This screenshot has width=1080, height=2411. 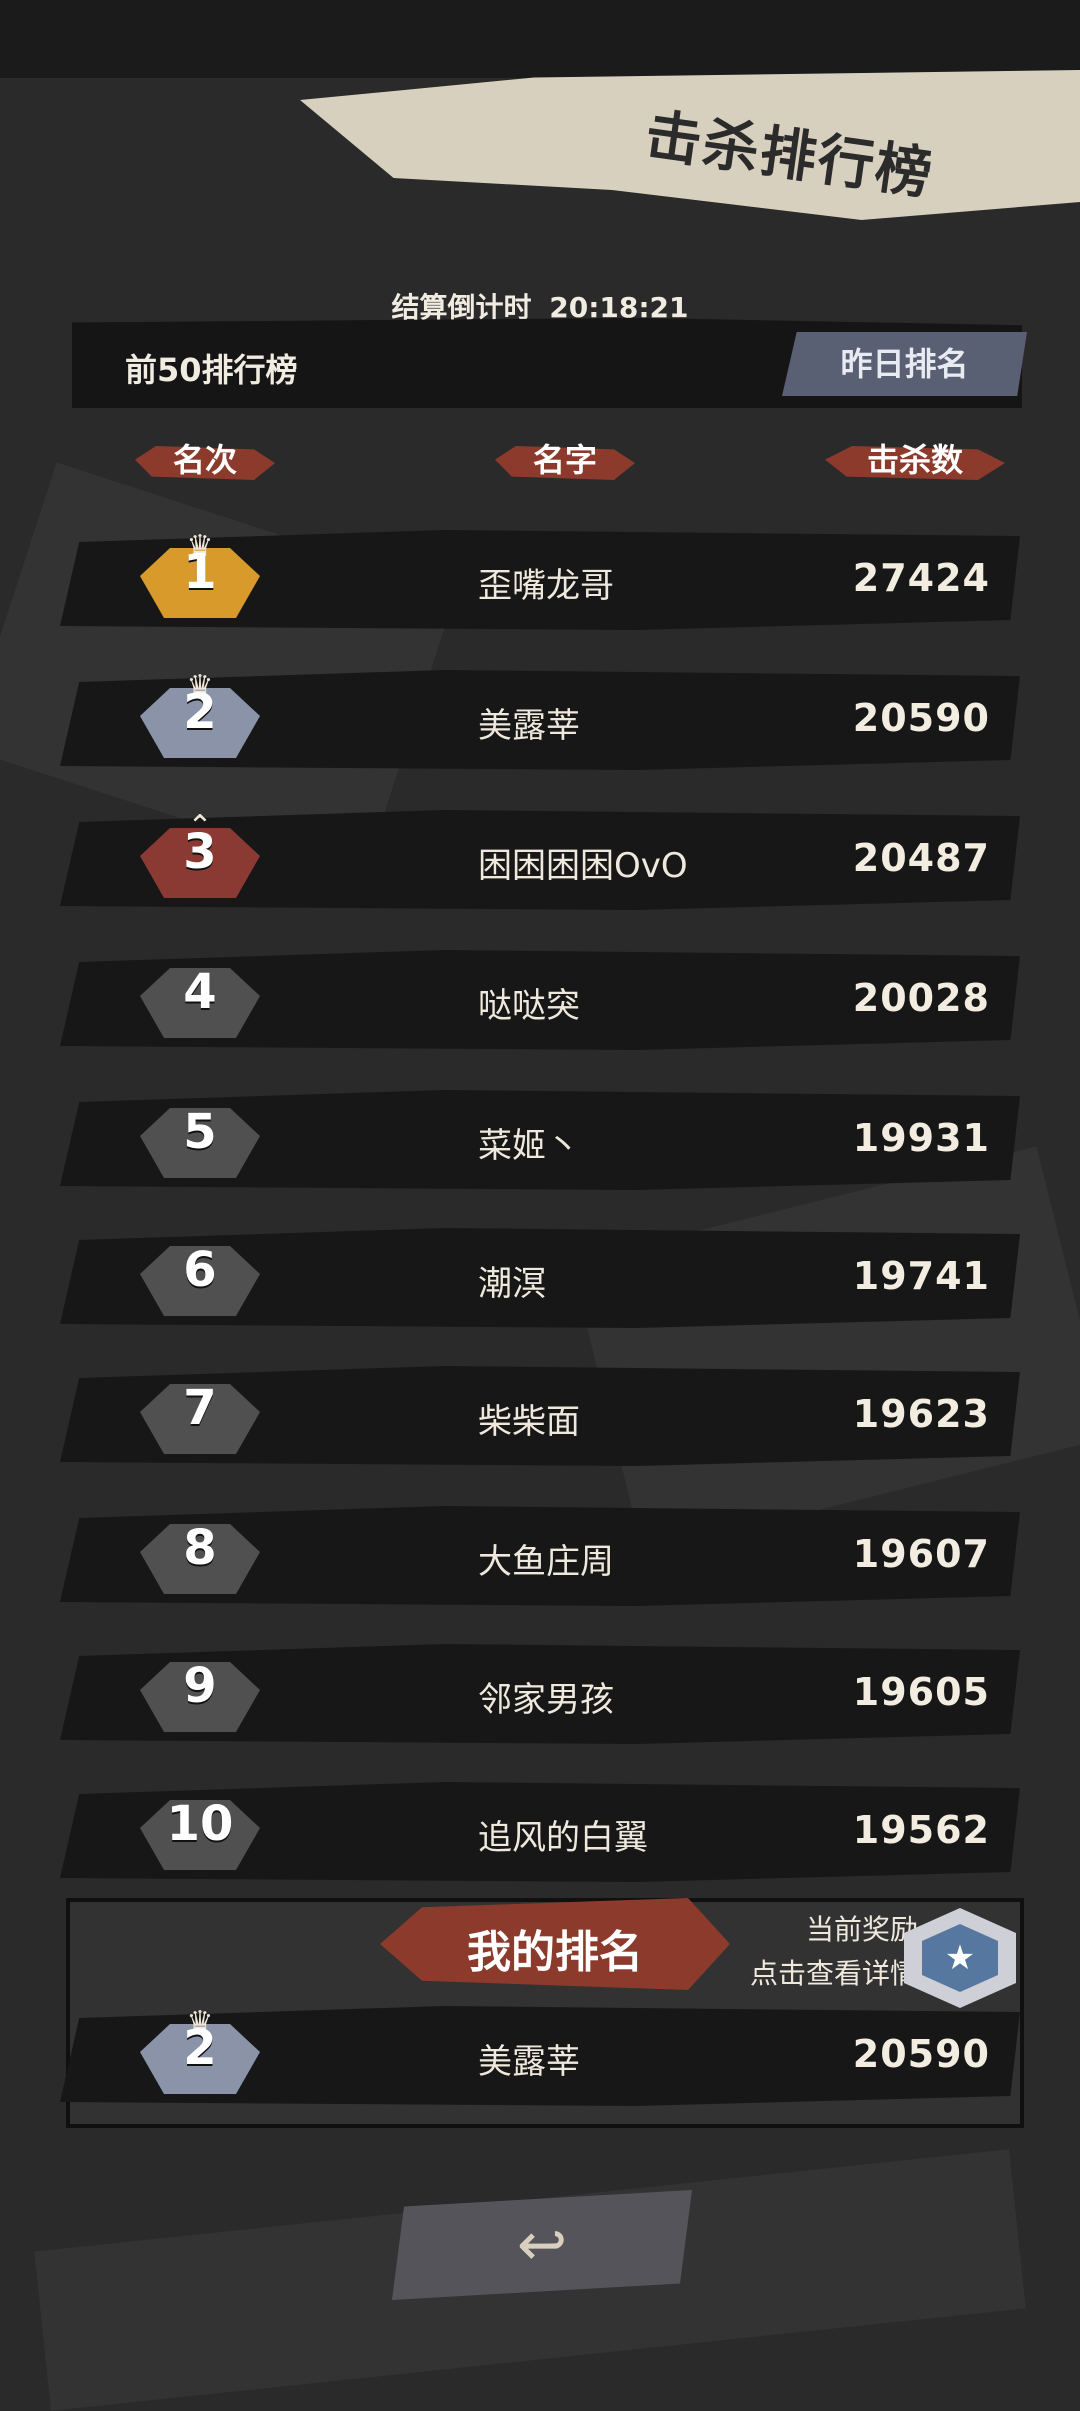 I want to click on kill-count: 19562, so click(x=921, y=1830).